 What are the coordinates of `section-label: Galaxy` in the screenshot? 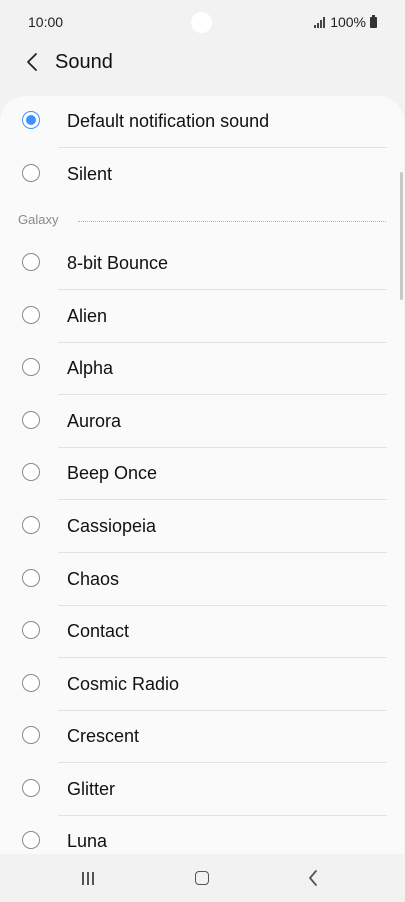 It's located at (38, 219).